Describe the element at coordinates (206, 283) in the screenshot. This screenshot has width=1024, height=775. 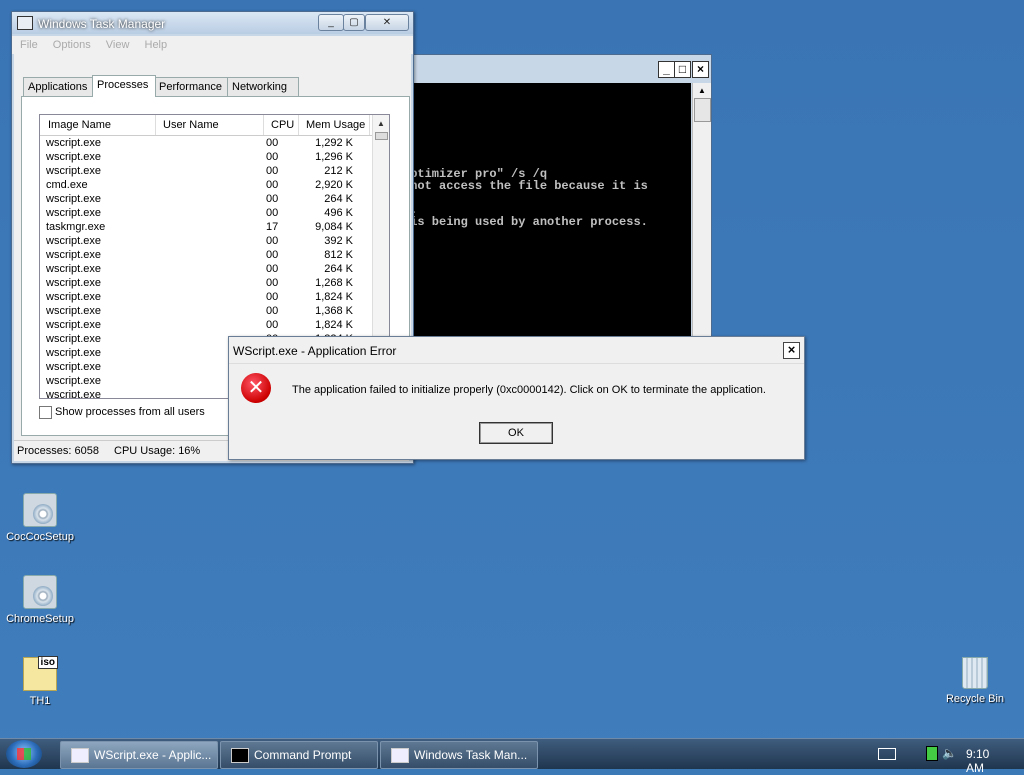
I see `table-row: wscript.exe 00 1,268 K` at that location.